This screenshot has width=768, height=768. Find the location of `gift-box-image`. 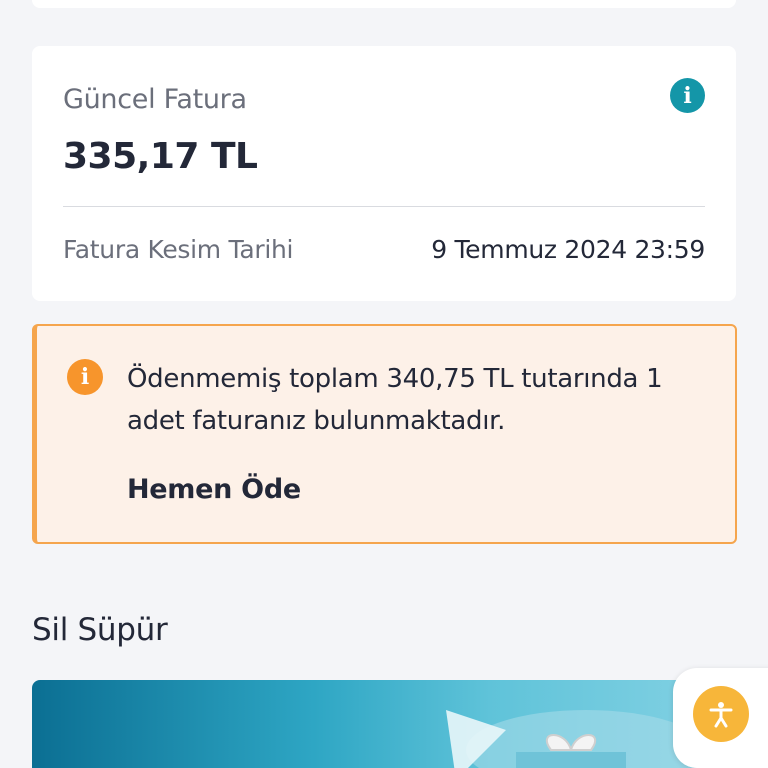

gift-box-image is located at coordinates (576, 739).